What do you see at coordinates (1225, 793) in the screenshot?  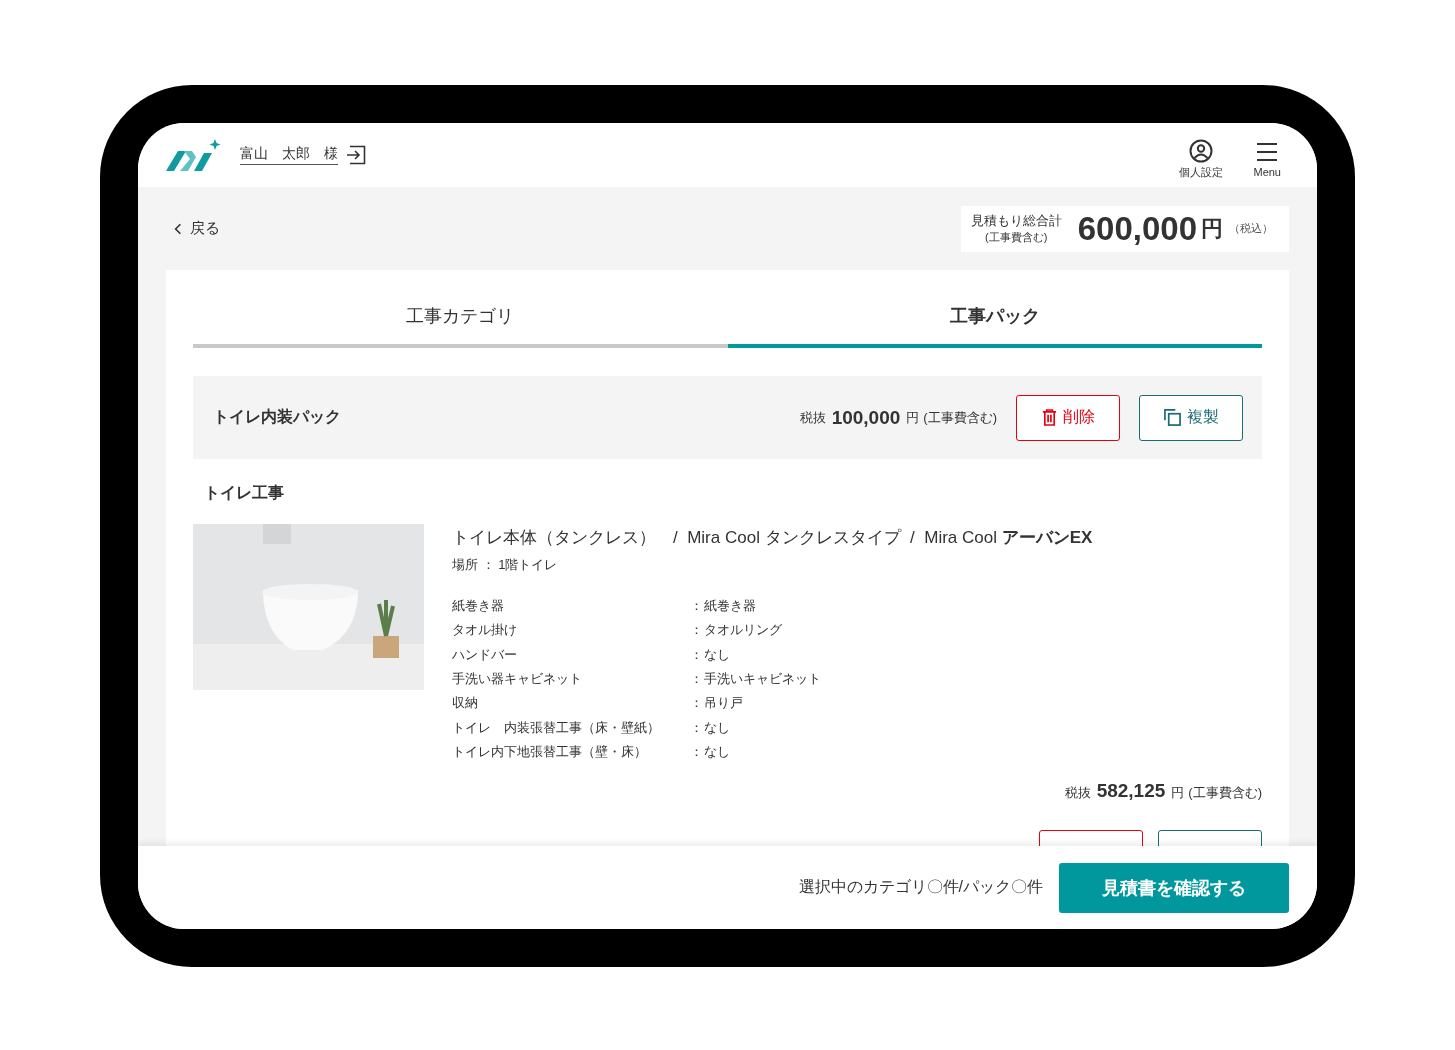 I see `subtotal-note: (工事費含む)` at bounding box center [1225, 793].